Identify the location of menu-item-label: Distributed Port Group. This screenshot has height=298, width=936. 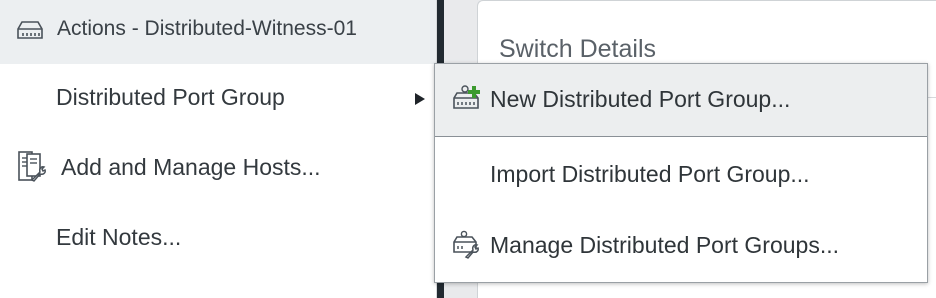
(170, 97).